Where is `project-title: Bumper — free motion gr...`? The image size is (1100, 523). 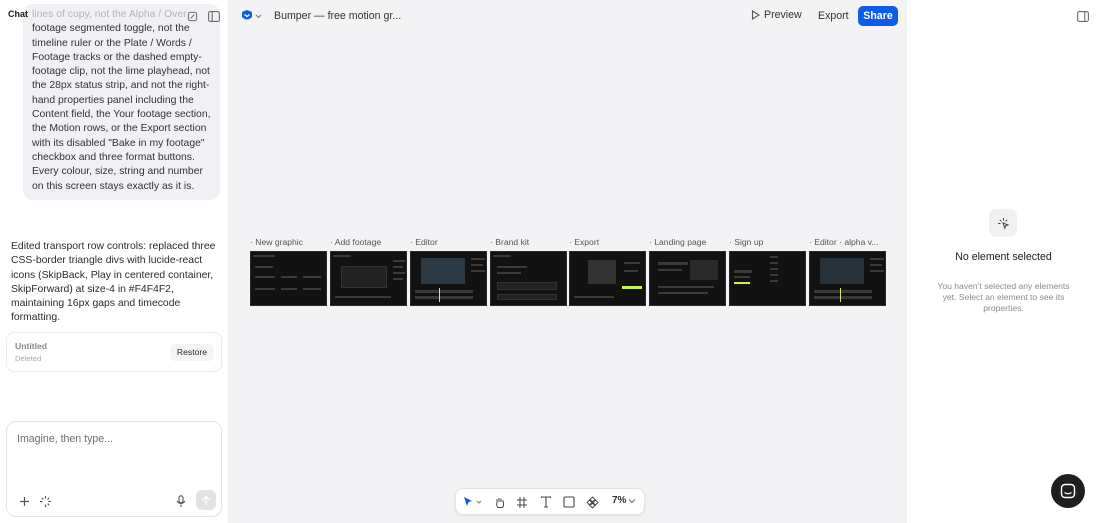
project-title: Bumper — free motion gr... is located at coordinates (337, 16).